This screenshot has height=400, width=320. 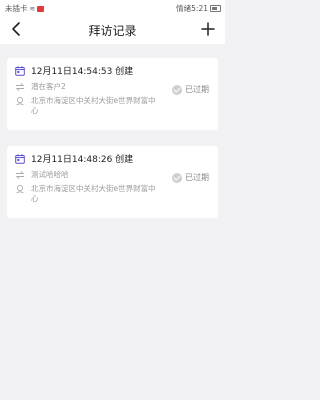 I want to click on status-bar: 未插卡 ≋ 情绪5:21, so click(x=112, y=8).